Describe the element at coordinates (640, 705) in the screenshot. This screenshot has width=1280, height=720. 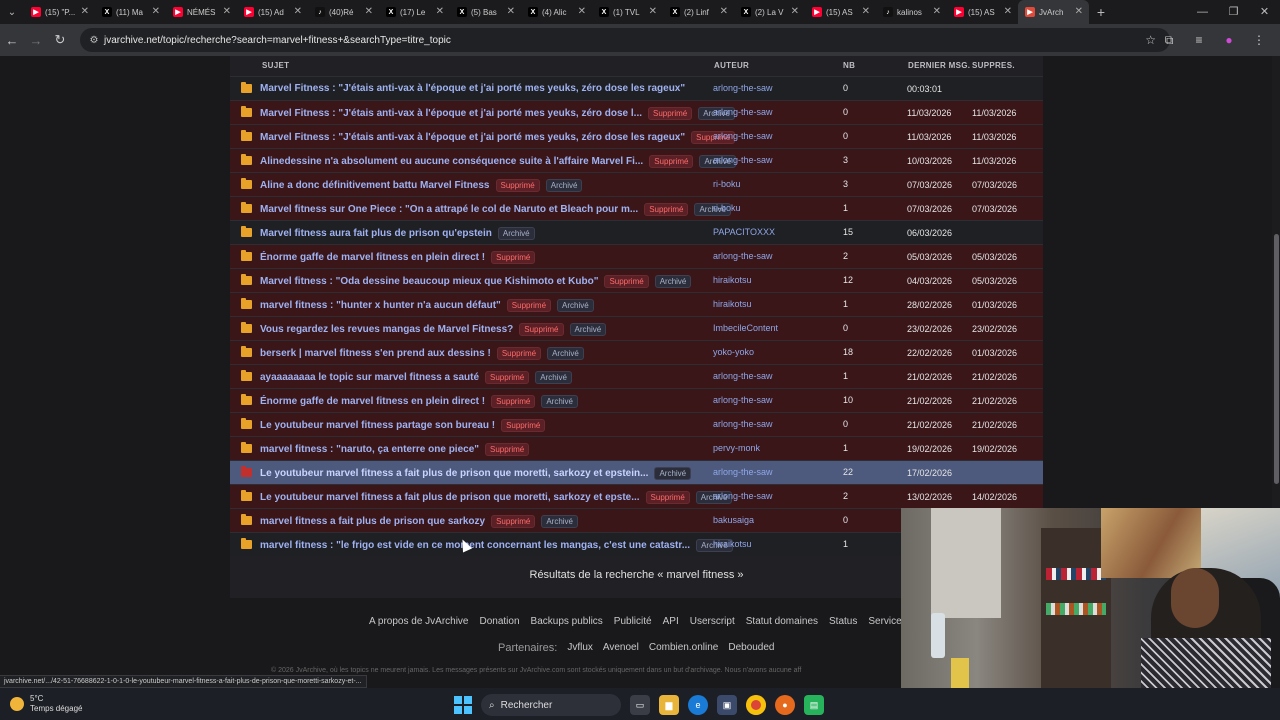
I see `task-view-icon: ▭` at that location.